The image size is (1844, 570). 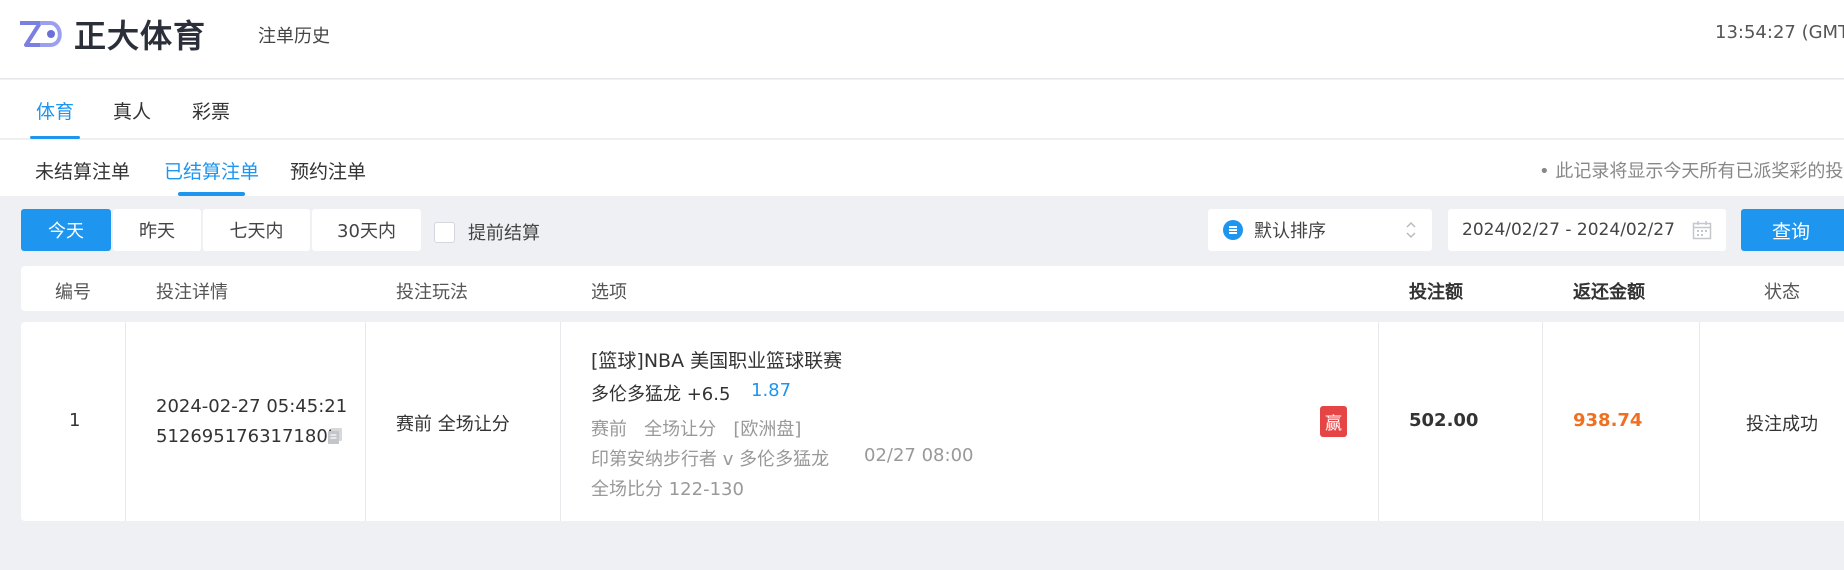 I want to click on col-header-play: 投注玩法, so click(x=432, y=292).